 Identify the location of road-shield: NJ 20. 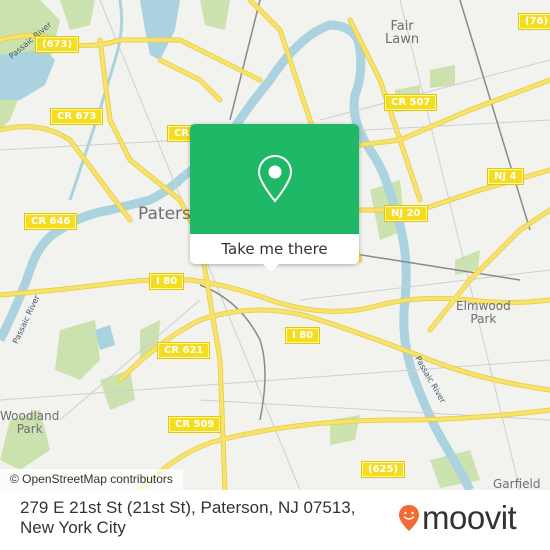
(406, 213).